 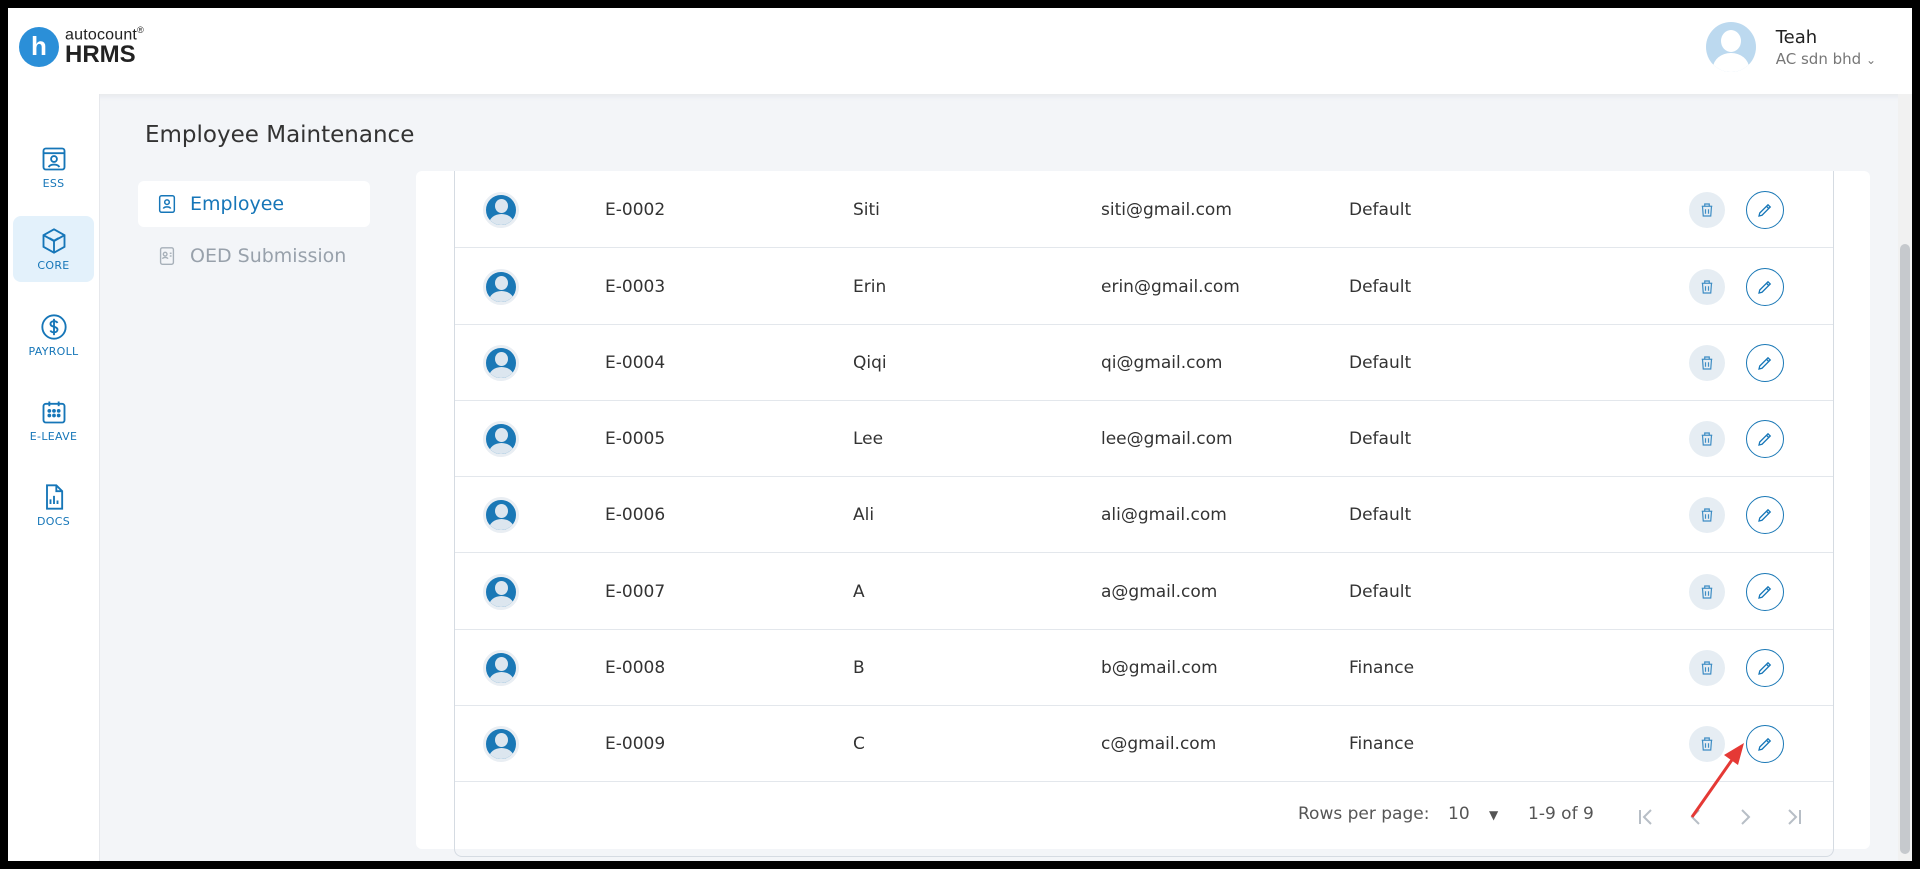 What do you see at coordinates (859, 743) in the screenshot?
I see `employee-name: C` at bounding box center [859, 743].